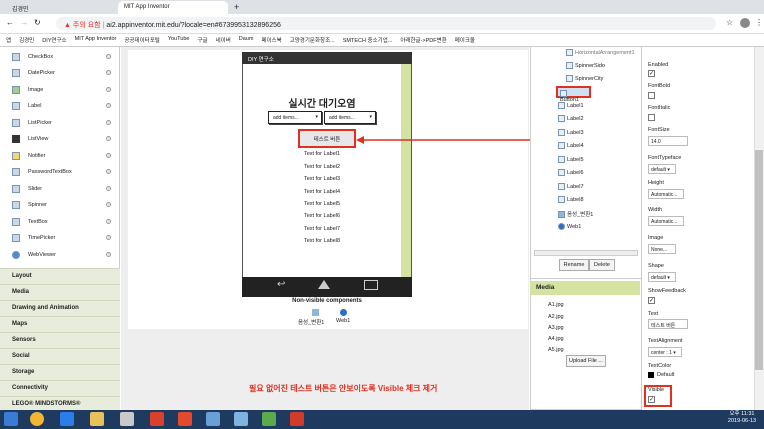 The height and width of the screenshot is (429, 764). Describe the element at coordinates (423, 40) in the screenshot. I see `bookmark-item: 아래한글->PDF변환` at that location.